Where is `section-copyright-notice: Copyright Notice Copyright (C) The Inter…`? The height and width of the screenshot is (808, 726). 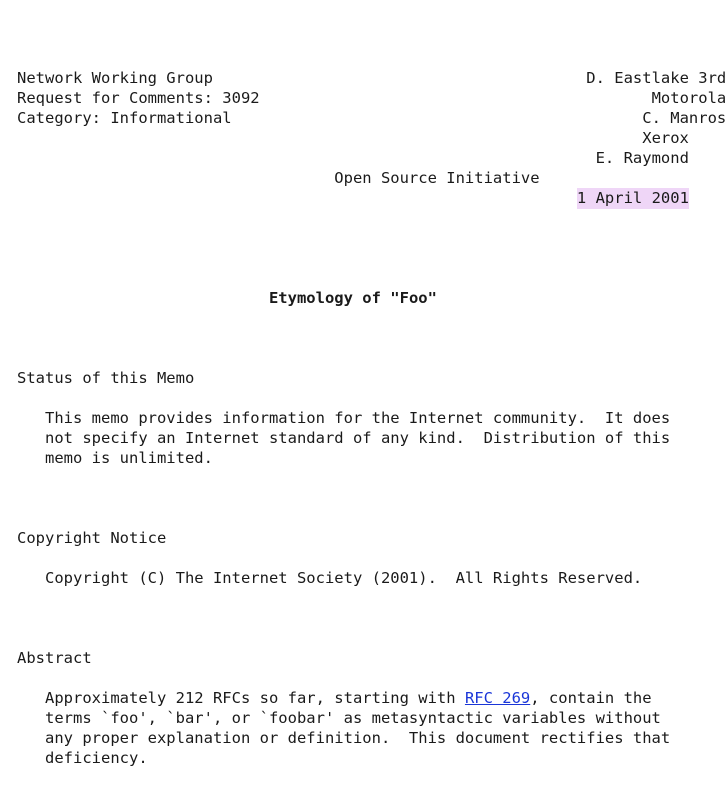 section-copyright-notice: Copyright Notice Copyright (C) The Inter… is located at coordinates (363, 558).